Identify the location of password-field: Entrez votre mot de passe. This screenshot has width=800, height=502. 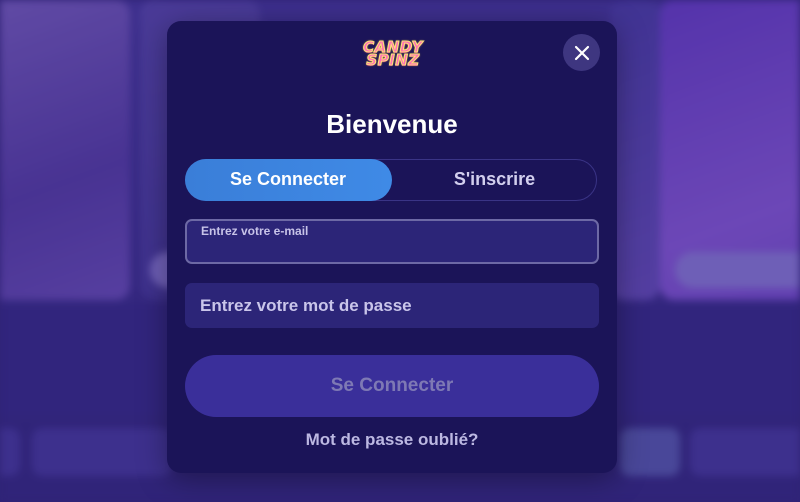
(392, 305).